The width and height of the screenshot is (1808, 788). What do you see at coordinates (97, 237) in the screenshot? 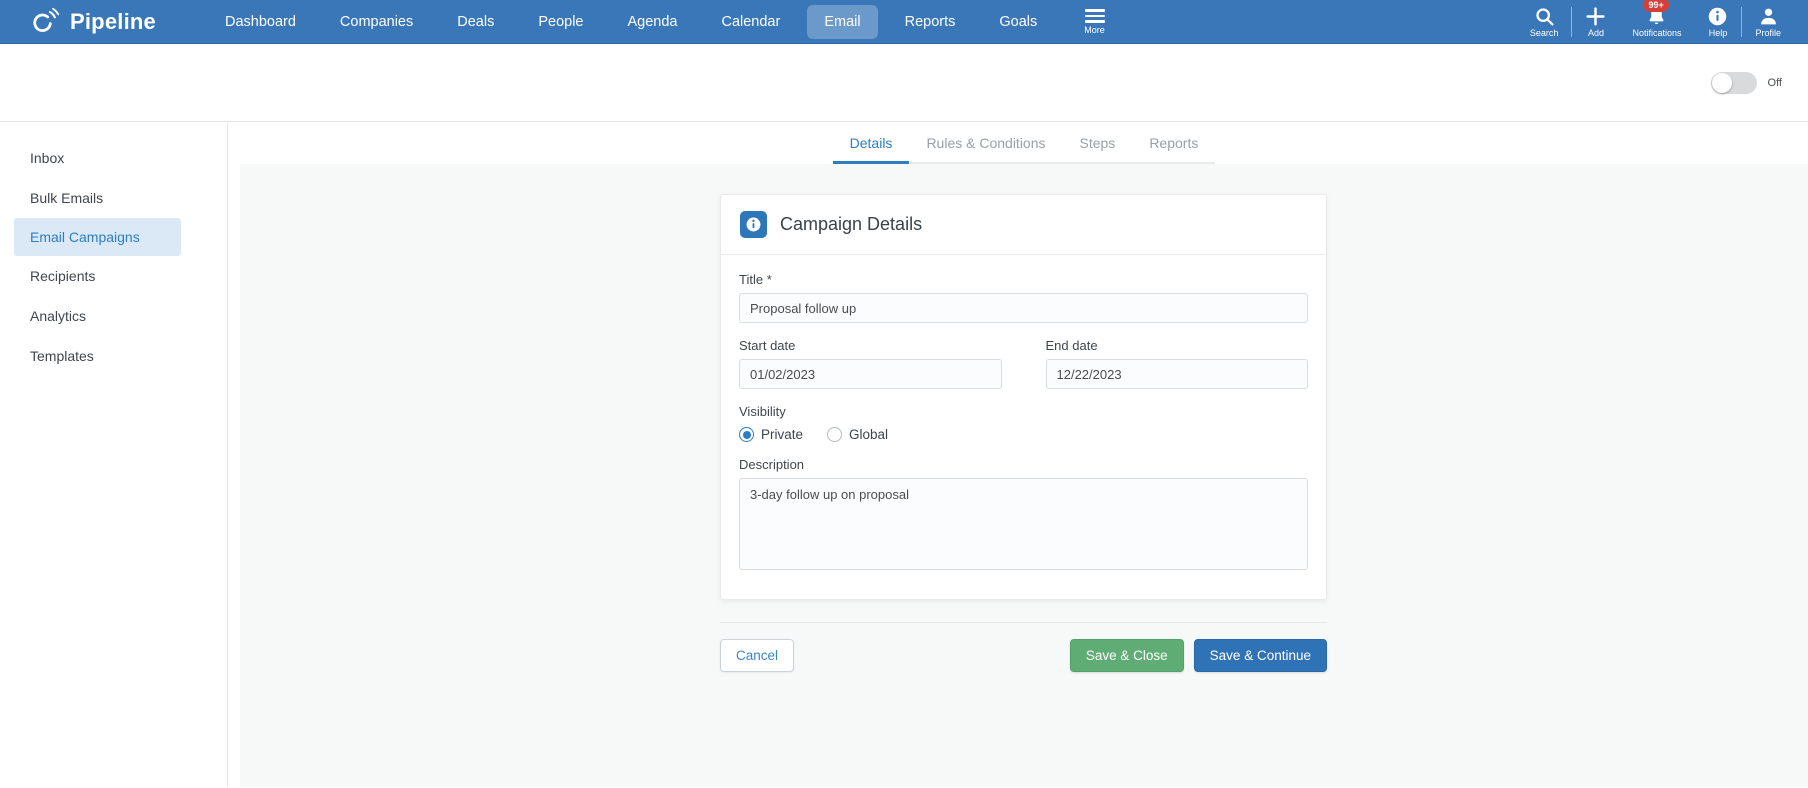
I see `sidebar-item-email-campaigns: Email Campaigns` at bounding box center [97, 237].